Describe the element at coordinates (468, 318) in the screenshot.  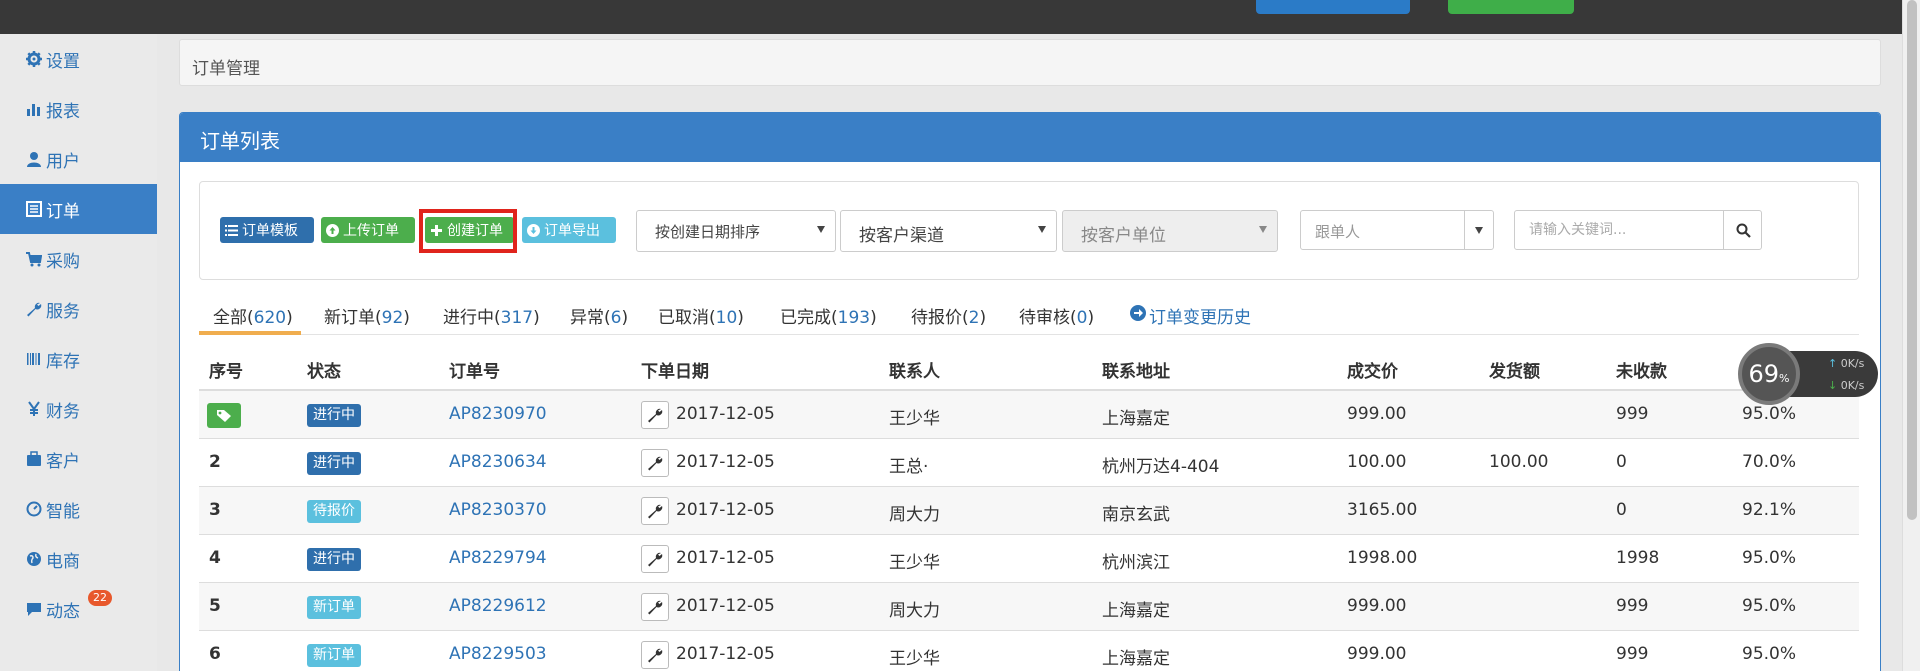
I see `tab-label: 进行中` at that location.